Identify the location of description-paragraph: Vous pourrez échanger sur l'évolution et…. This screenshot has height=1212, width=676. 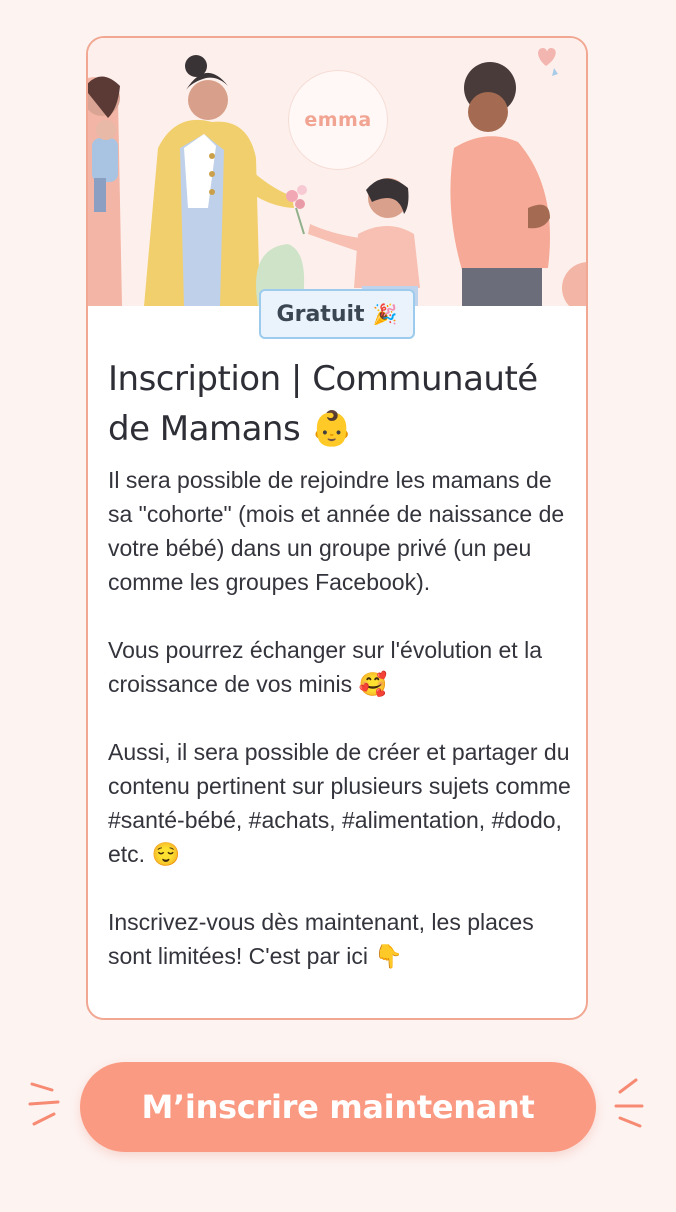
(325, 667).